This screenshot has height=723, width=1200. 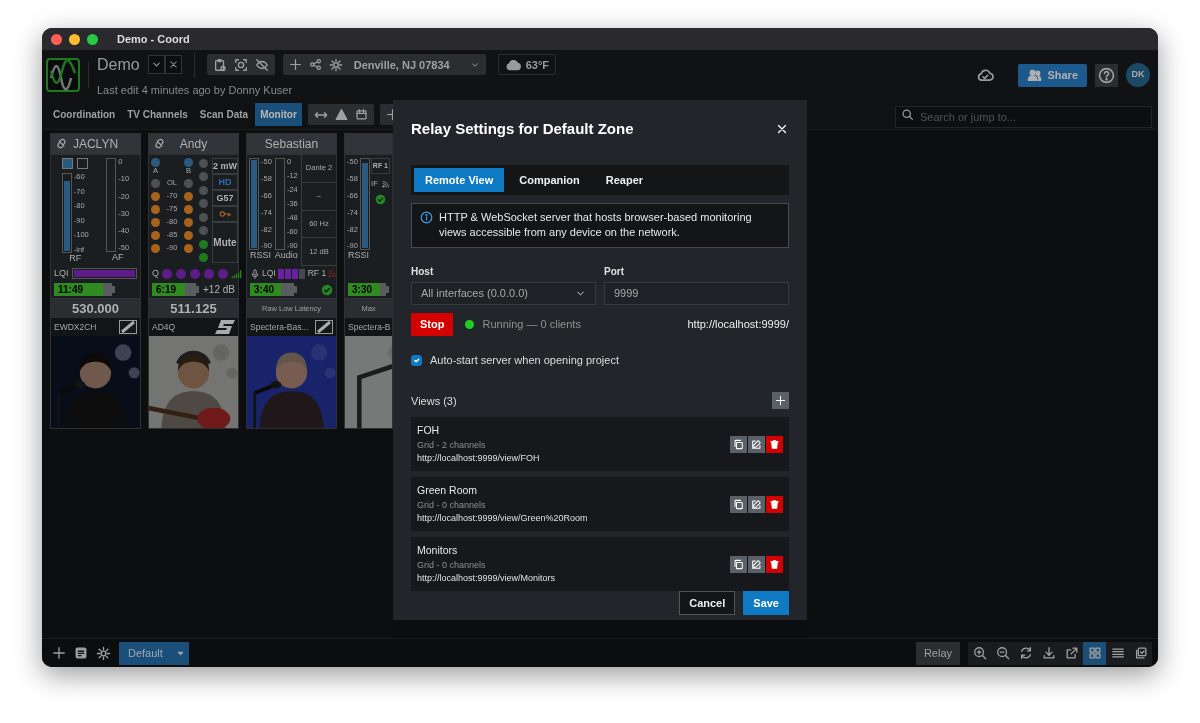 I want to click on battery-fill: 6:19, so click(x=168, y=289).